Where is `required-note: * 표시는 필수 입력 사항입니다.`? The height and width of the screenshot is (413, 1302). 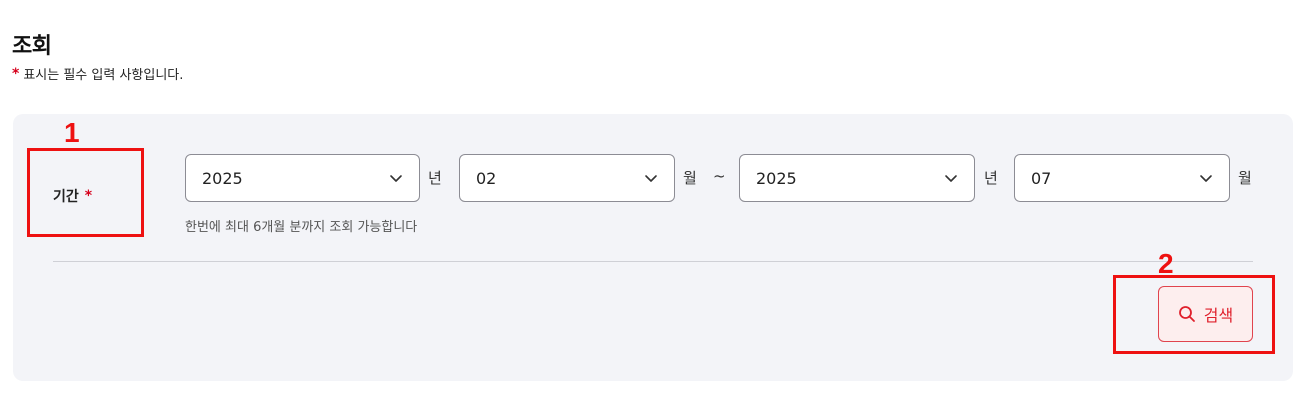 required-note: * 표시는 필수 입력 사항입니다. is located at coordinates (98, 74).